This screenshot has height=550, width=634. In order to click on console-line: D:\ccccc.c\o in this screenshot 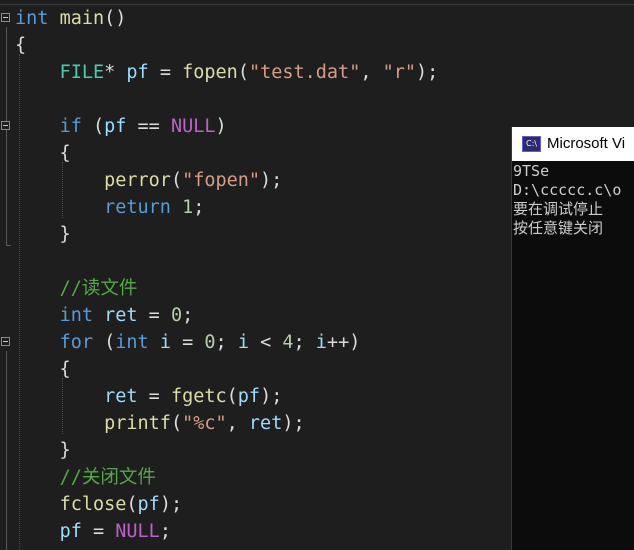, I will do `click(567, 190)`.